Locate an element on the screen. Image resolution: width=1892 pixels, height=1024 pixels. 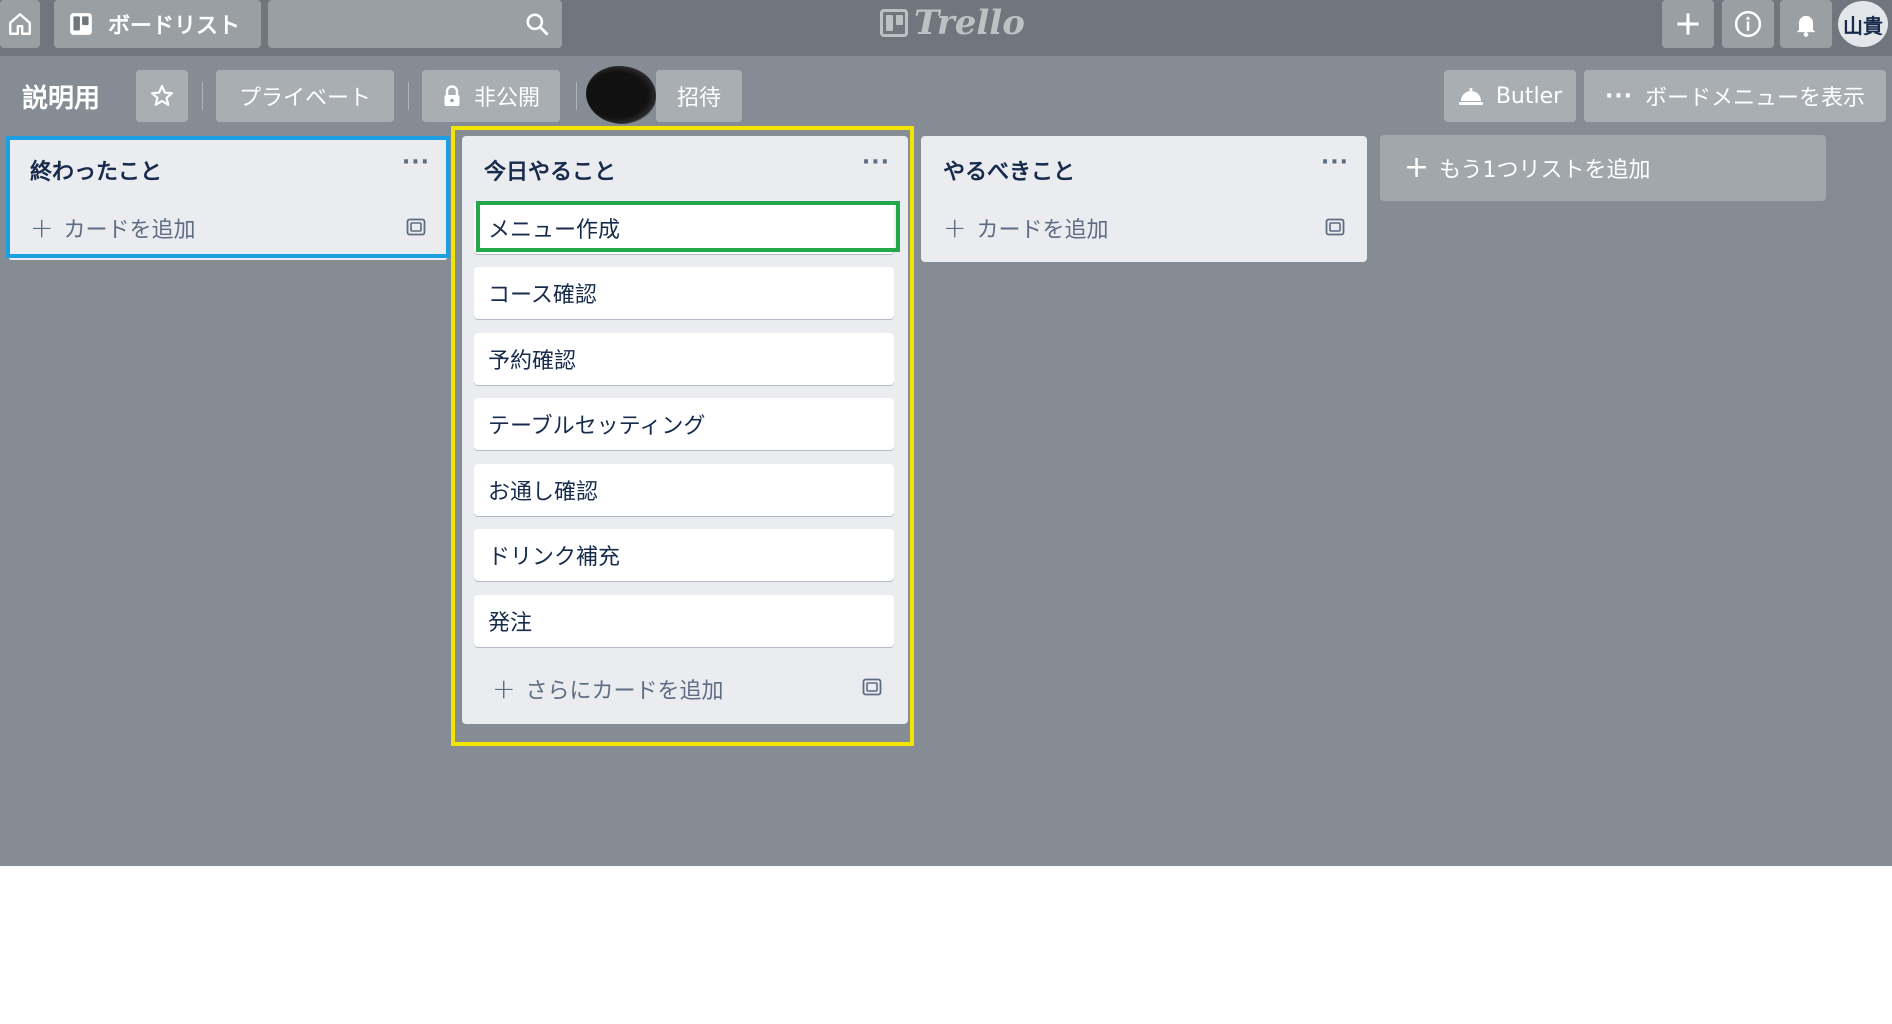
more-icon: ··· is located at coordinates (1619, 96).